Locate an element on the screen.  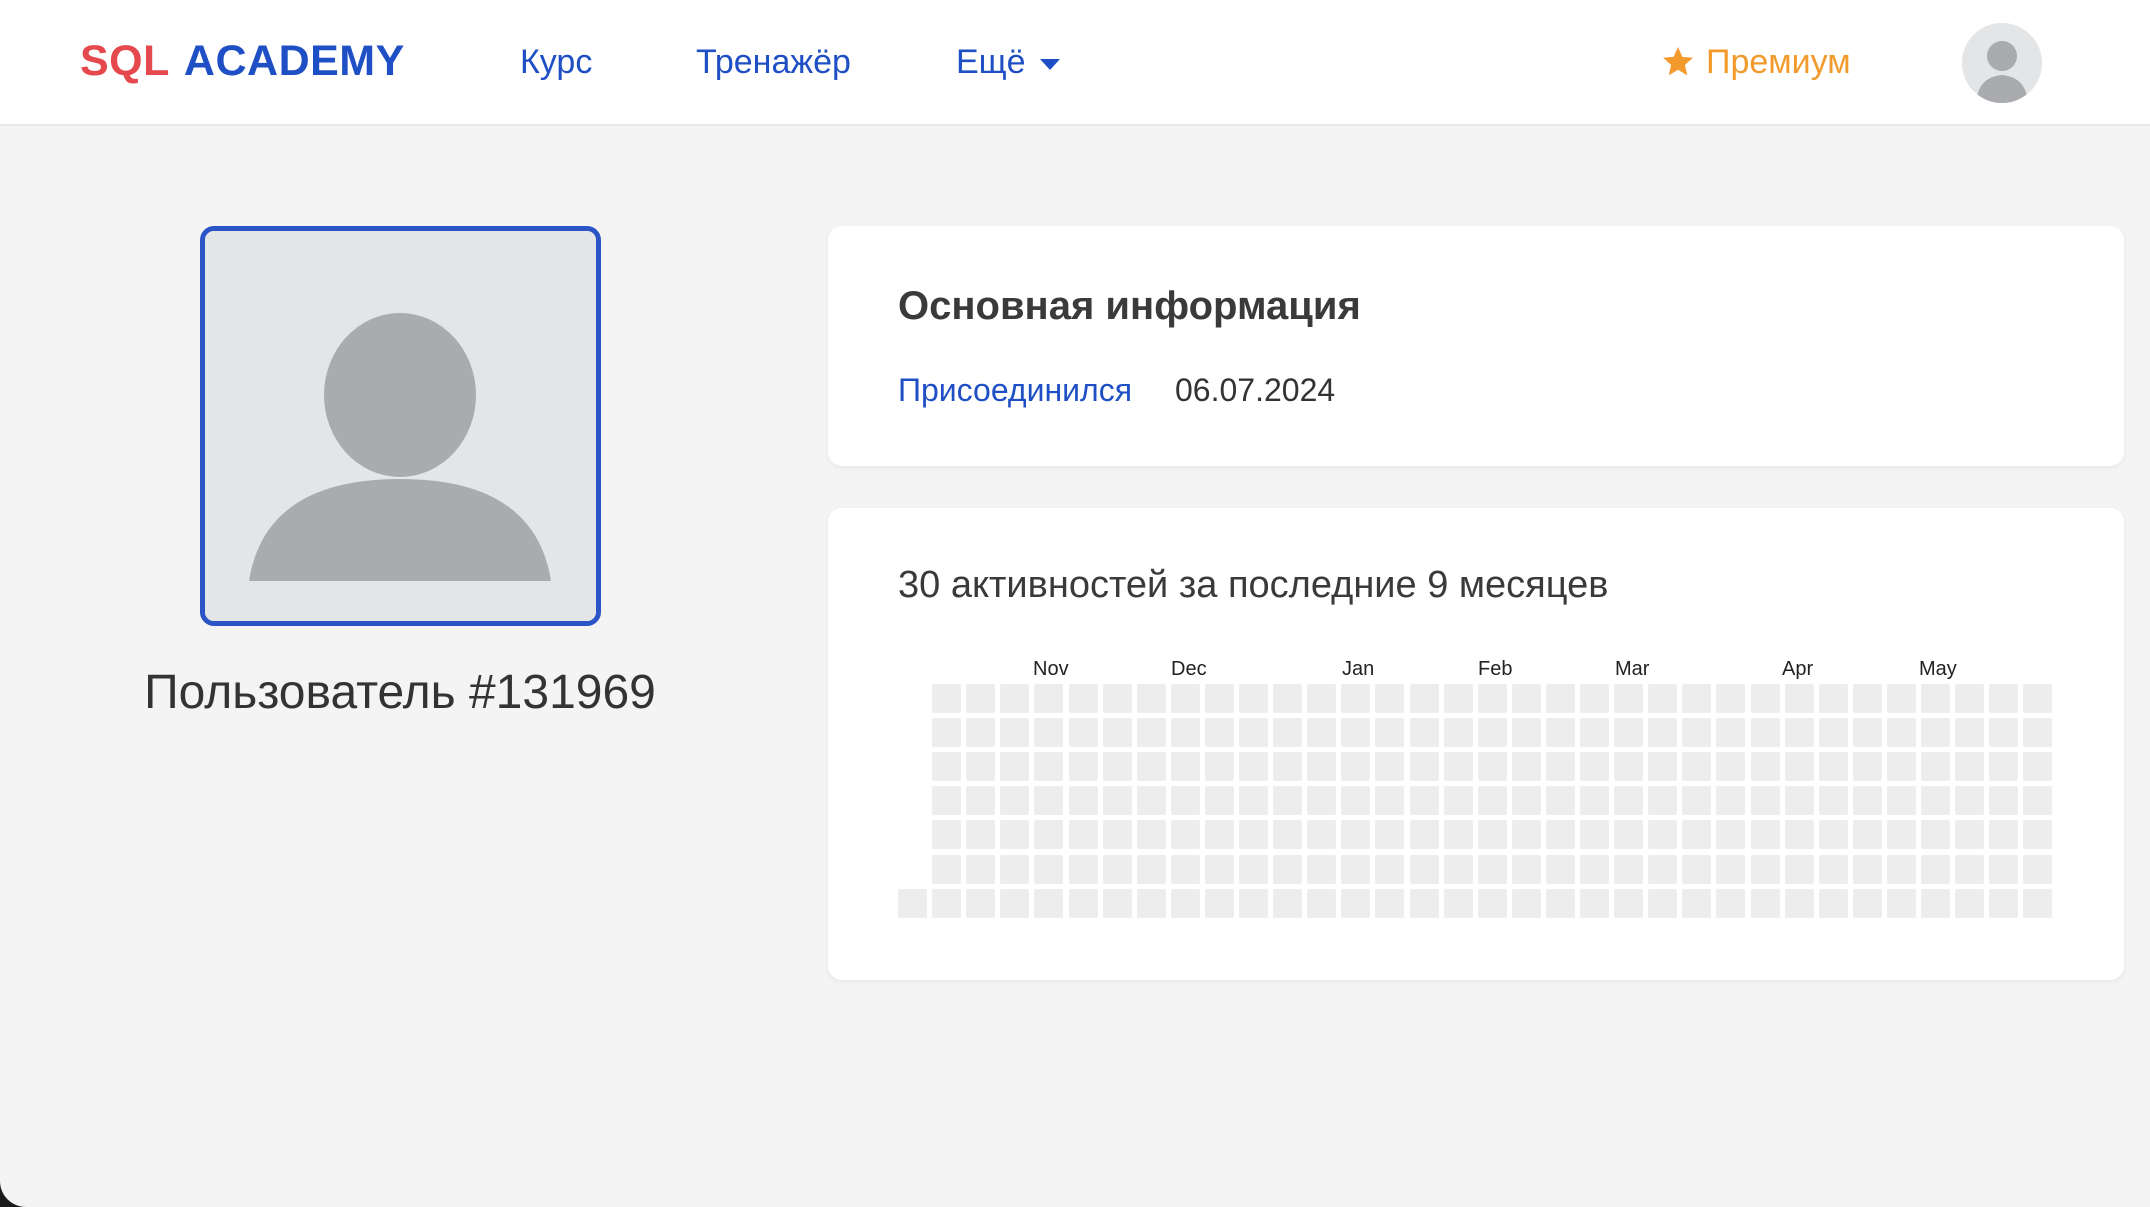
sql-academy-logo: SQL ACADEMY is located at coordinates (242, 61).